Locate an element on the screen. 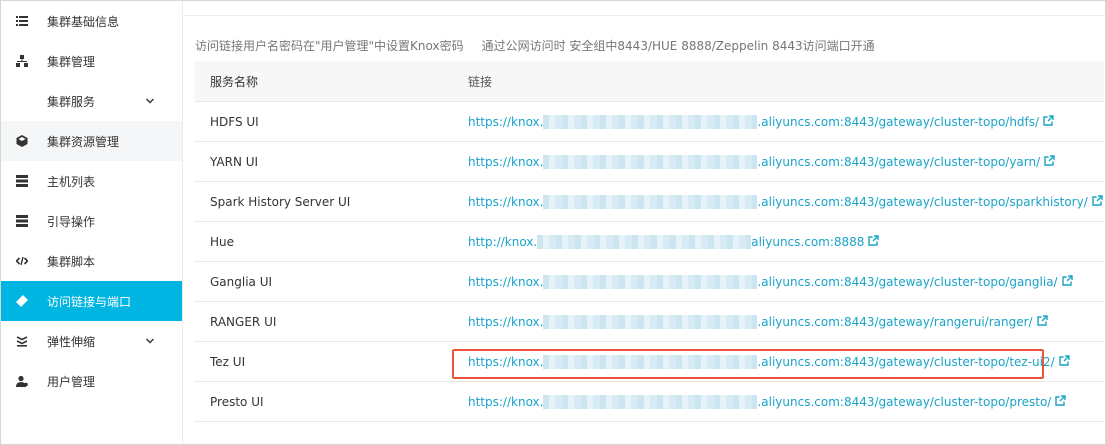 The width and height of the screenshot is (1106, 445). service-link: http://knox. aliyuncs.com:8888 is located at coordinates (666, 241).